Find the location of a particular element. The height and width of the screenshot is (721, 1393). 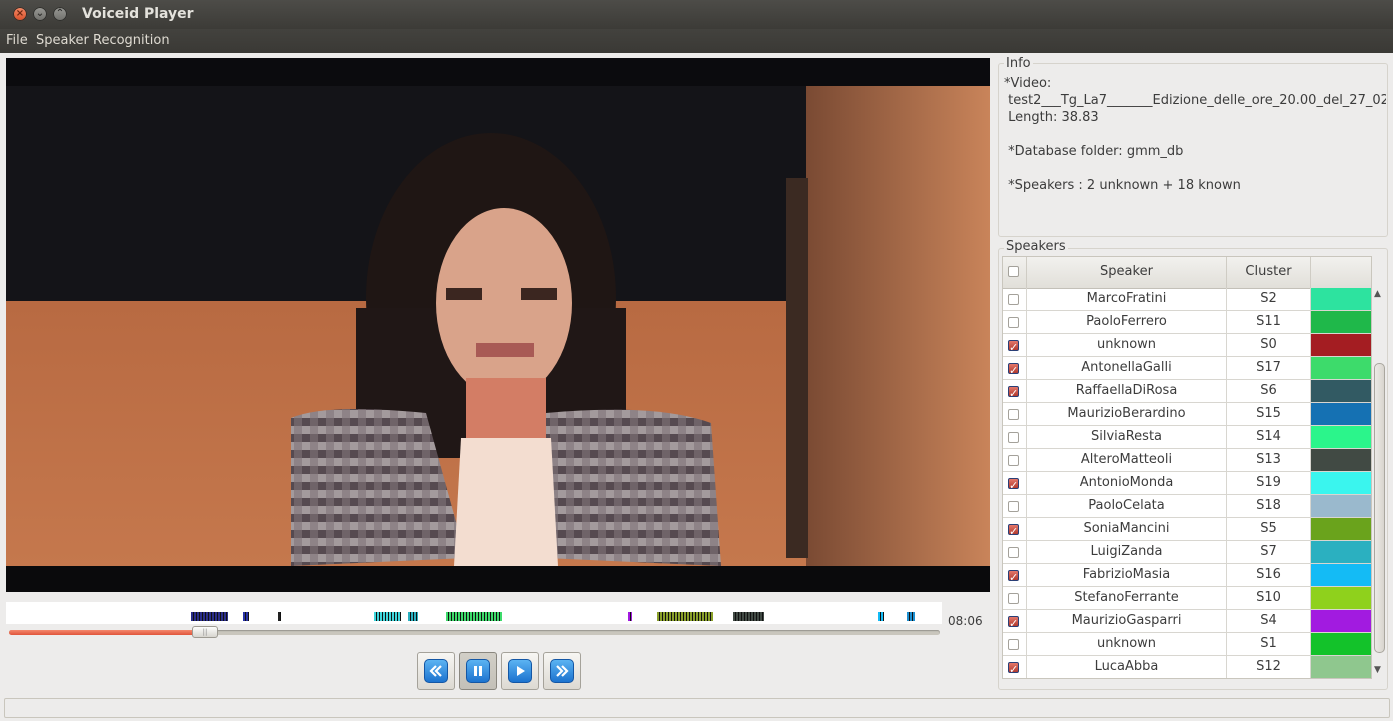

minimize-icon: ⌄ is located at coordinates (40, 14).